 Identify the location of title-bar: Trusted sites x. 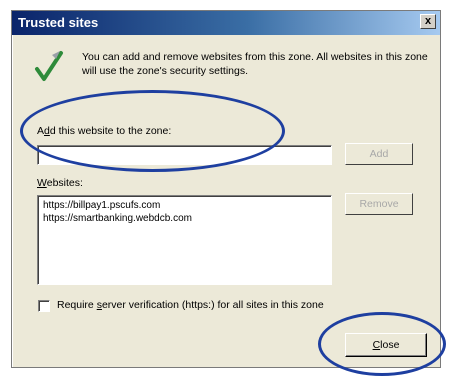
(226, 23).